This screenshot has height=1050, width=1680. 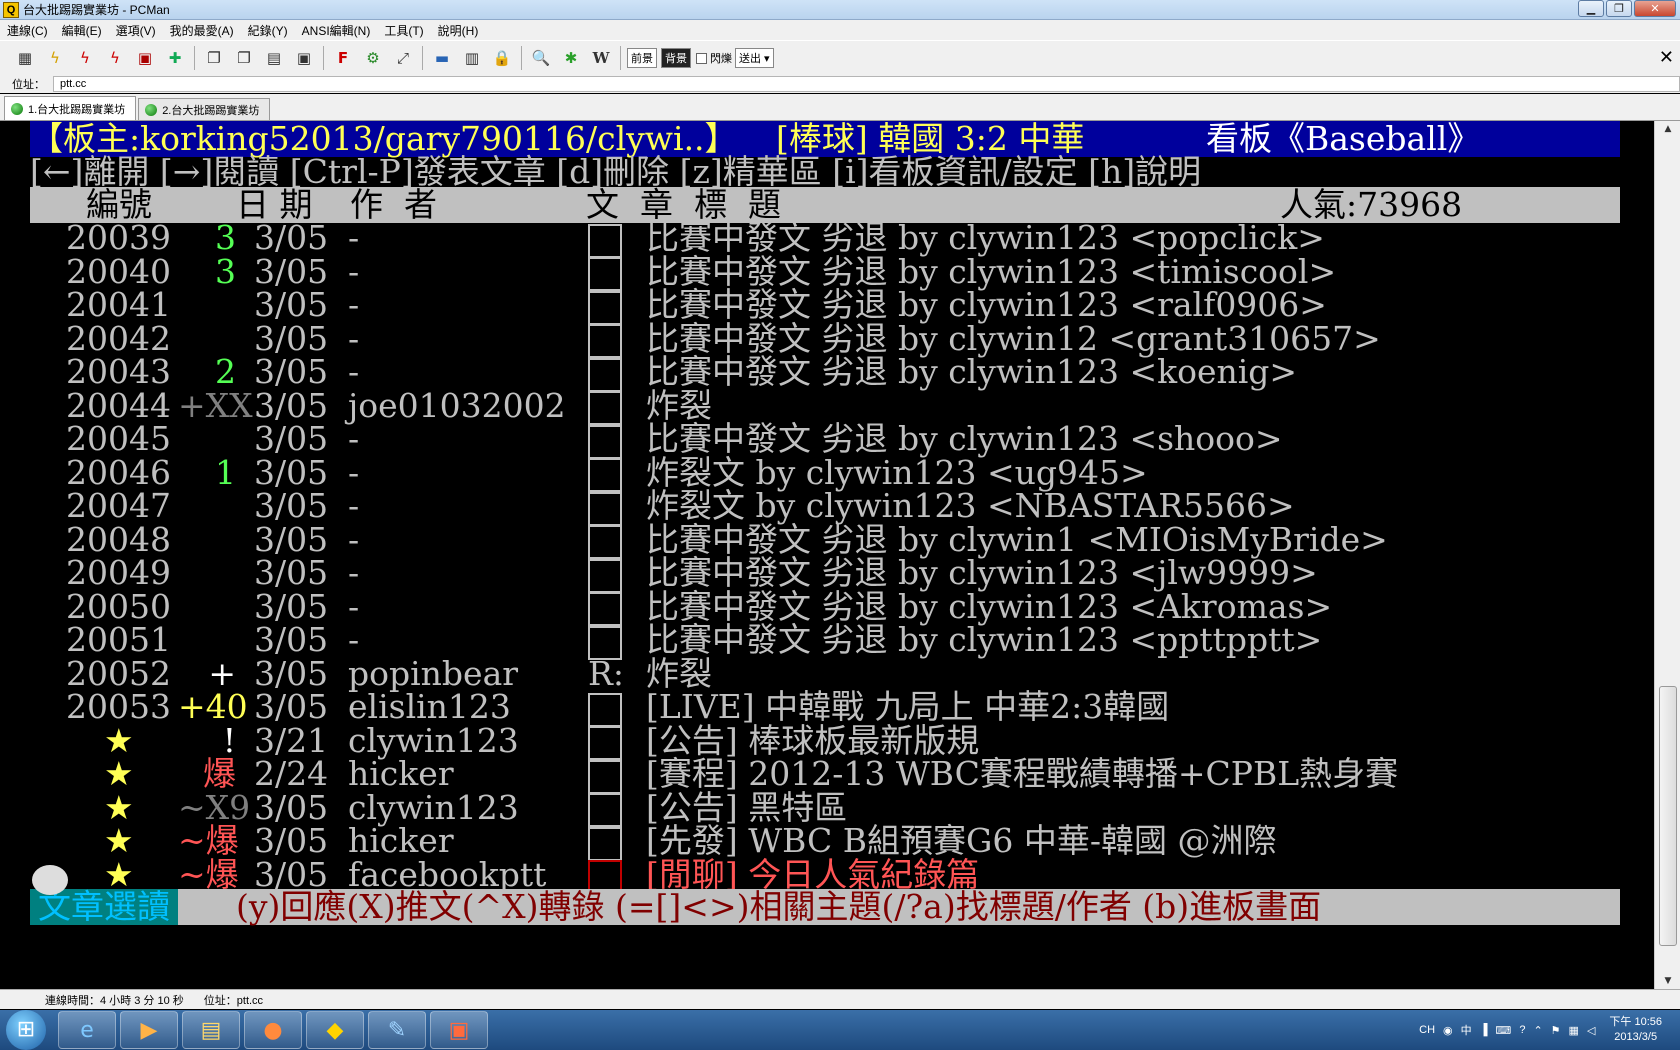 What do you see at coordinates (1574, 1030) in the screenshot?
I see `network-icon: ▦` at bounding box center [1574, 1030].